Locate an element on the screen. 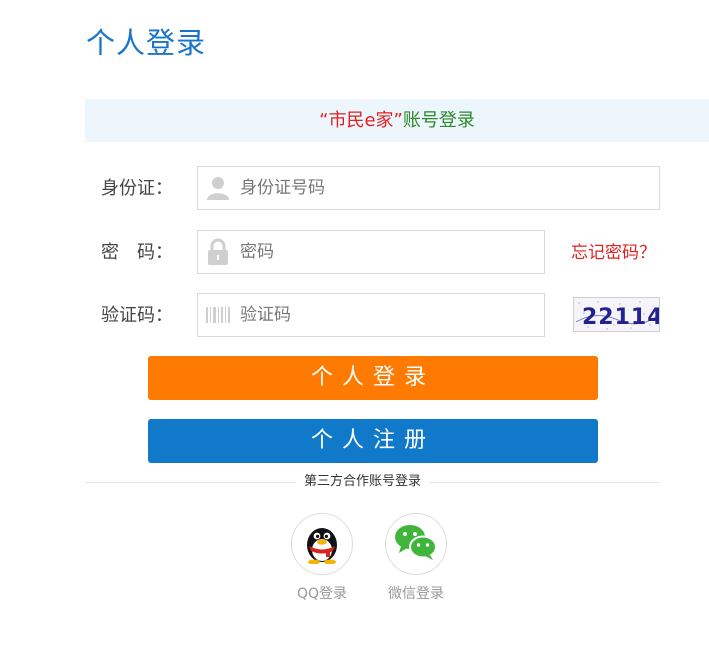 The height and width of the screenshot is (656, 709). captcha-input is located at coordinates (391, 315).